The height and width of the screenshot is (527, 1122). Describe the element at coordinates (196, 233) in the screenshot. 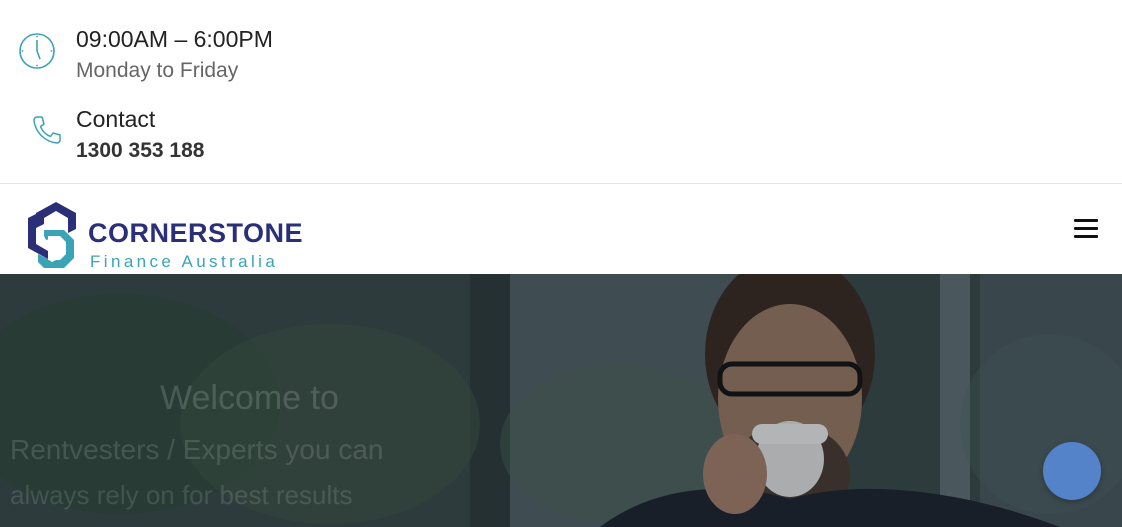

I see `brand-name: CORNERSTONE` at that location.